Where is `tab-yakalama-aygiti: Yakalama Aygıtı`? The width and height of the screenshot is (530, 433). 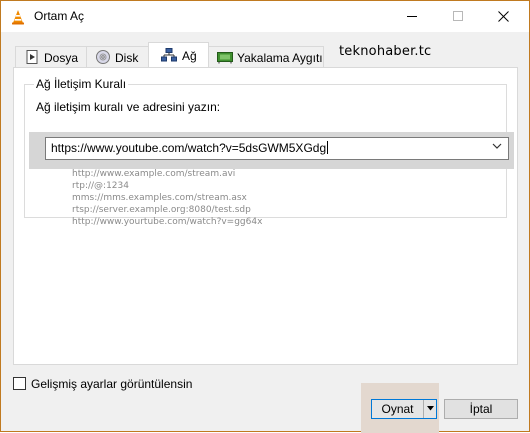
tab-yakalama-aygiti: Yakalama Aygıtı is located at coordinates (266, 56).